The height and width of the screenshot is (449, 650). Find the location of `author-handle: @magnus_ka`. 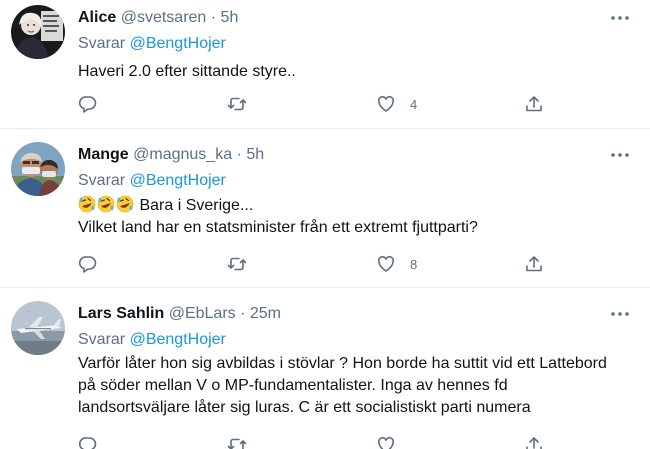

author-handle: @magnus_ka is located at coordinates (182, 154).